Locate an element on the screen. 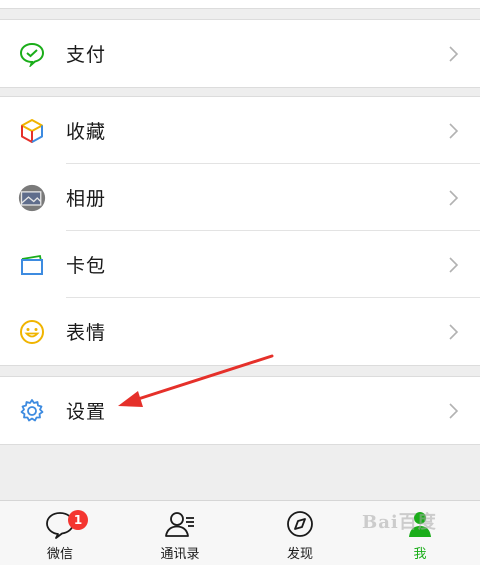 This screenshot has height=565, width=480. tab-label: 通讯录 is located at coordinates (180, 554).